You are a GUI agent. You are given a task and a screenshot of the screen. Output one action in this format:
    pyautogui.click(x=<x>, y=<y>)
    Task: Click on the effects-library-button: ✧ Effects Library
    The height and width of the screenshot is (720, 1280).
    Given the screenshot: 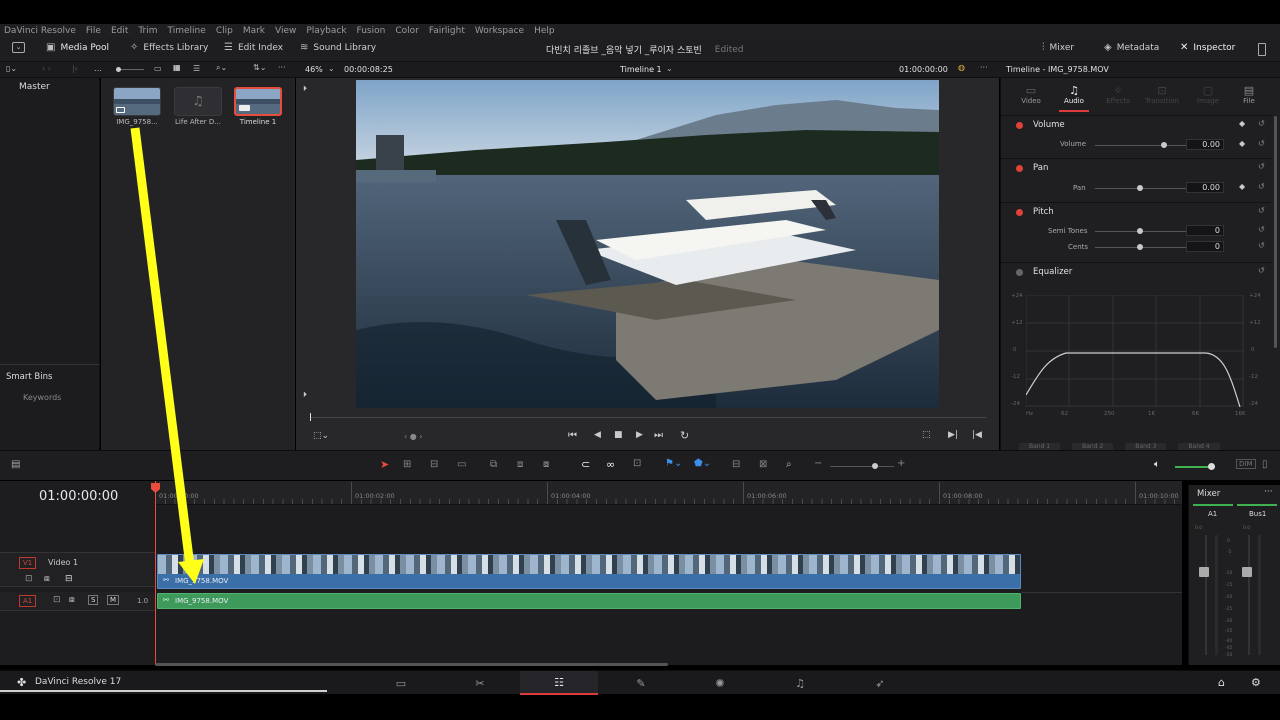 What is the action you would take?
    pyautogui.click(x=169, y=48)
    